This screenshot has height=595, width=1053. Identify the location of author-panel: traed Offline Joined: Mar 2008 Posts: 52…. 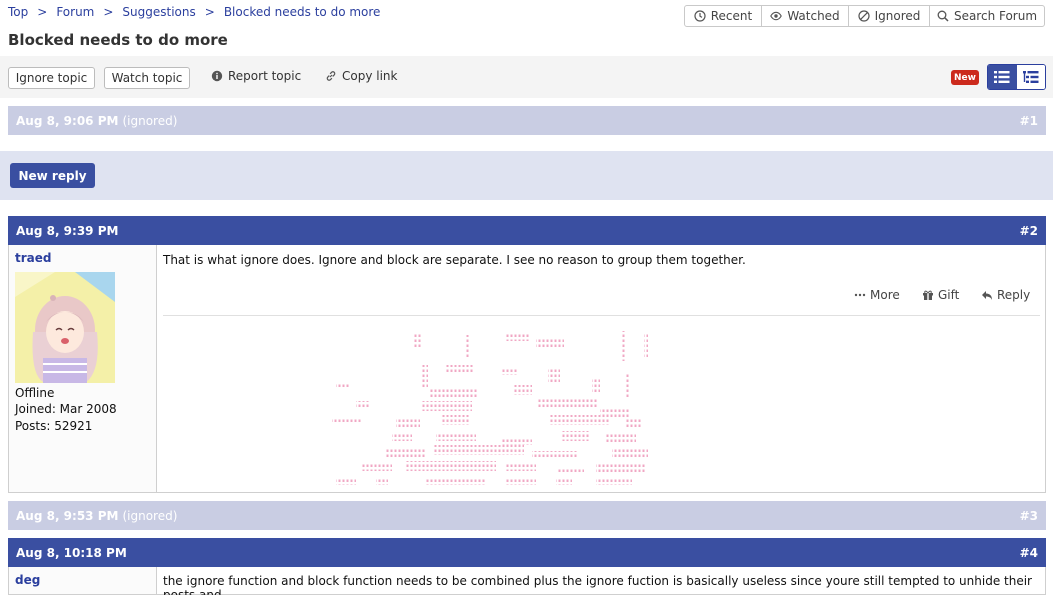
(83, 368).